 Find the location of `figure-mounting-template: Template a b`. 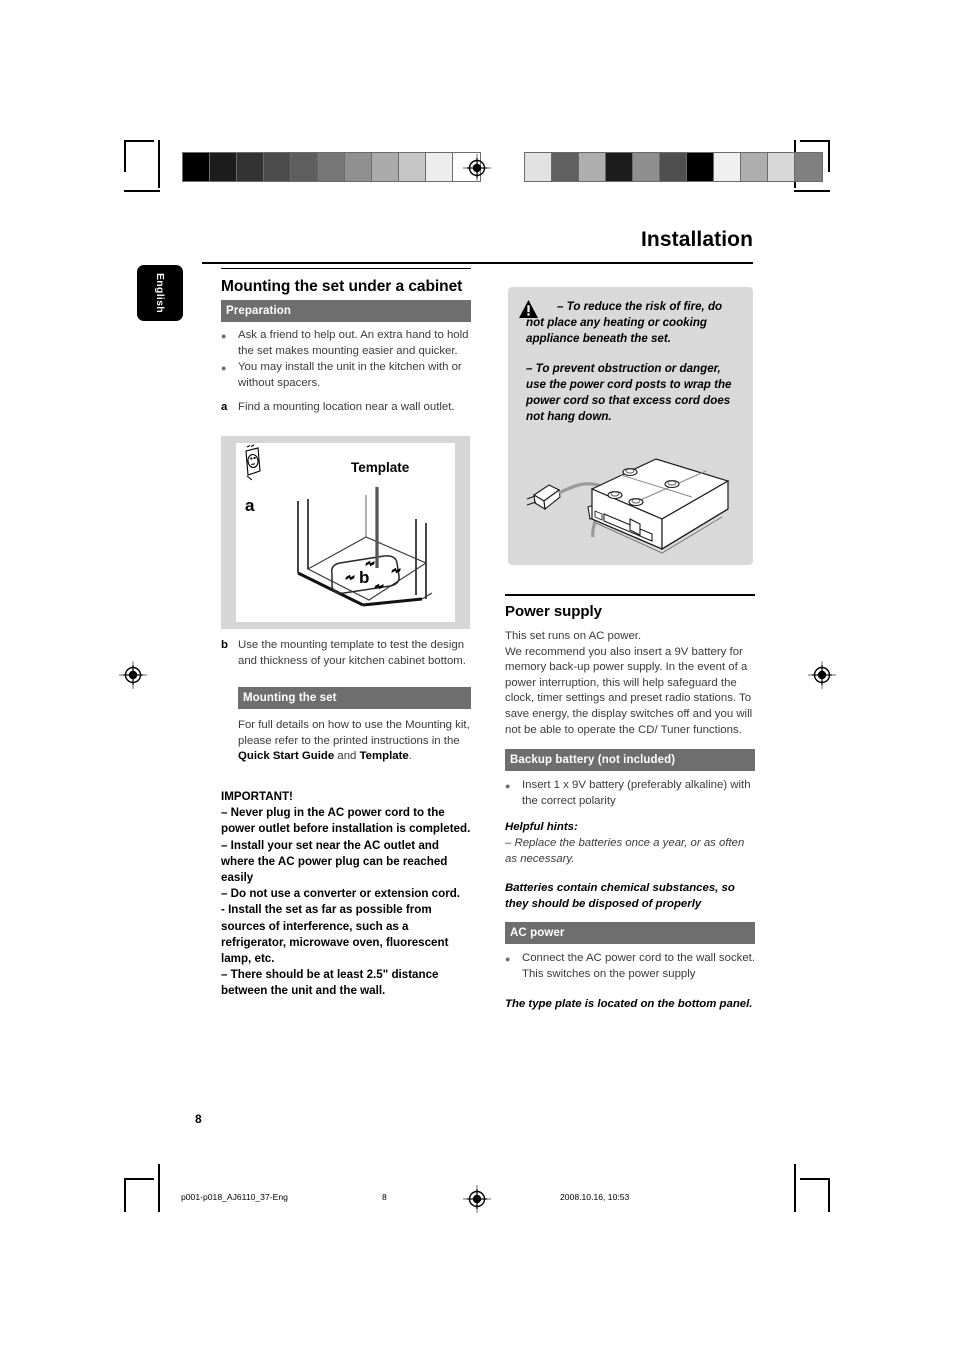

figure-mounting-template: Template a b is located at coordinates (345, 532).